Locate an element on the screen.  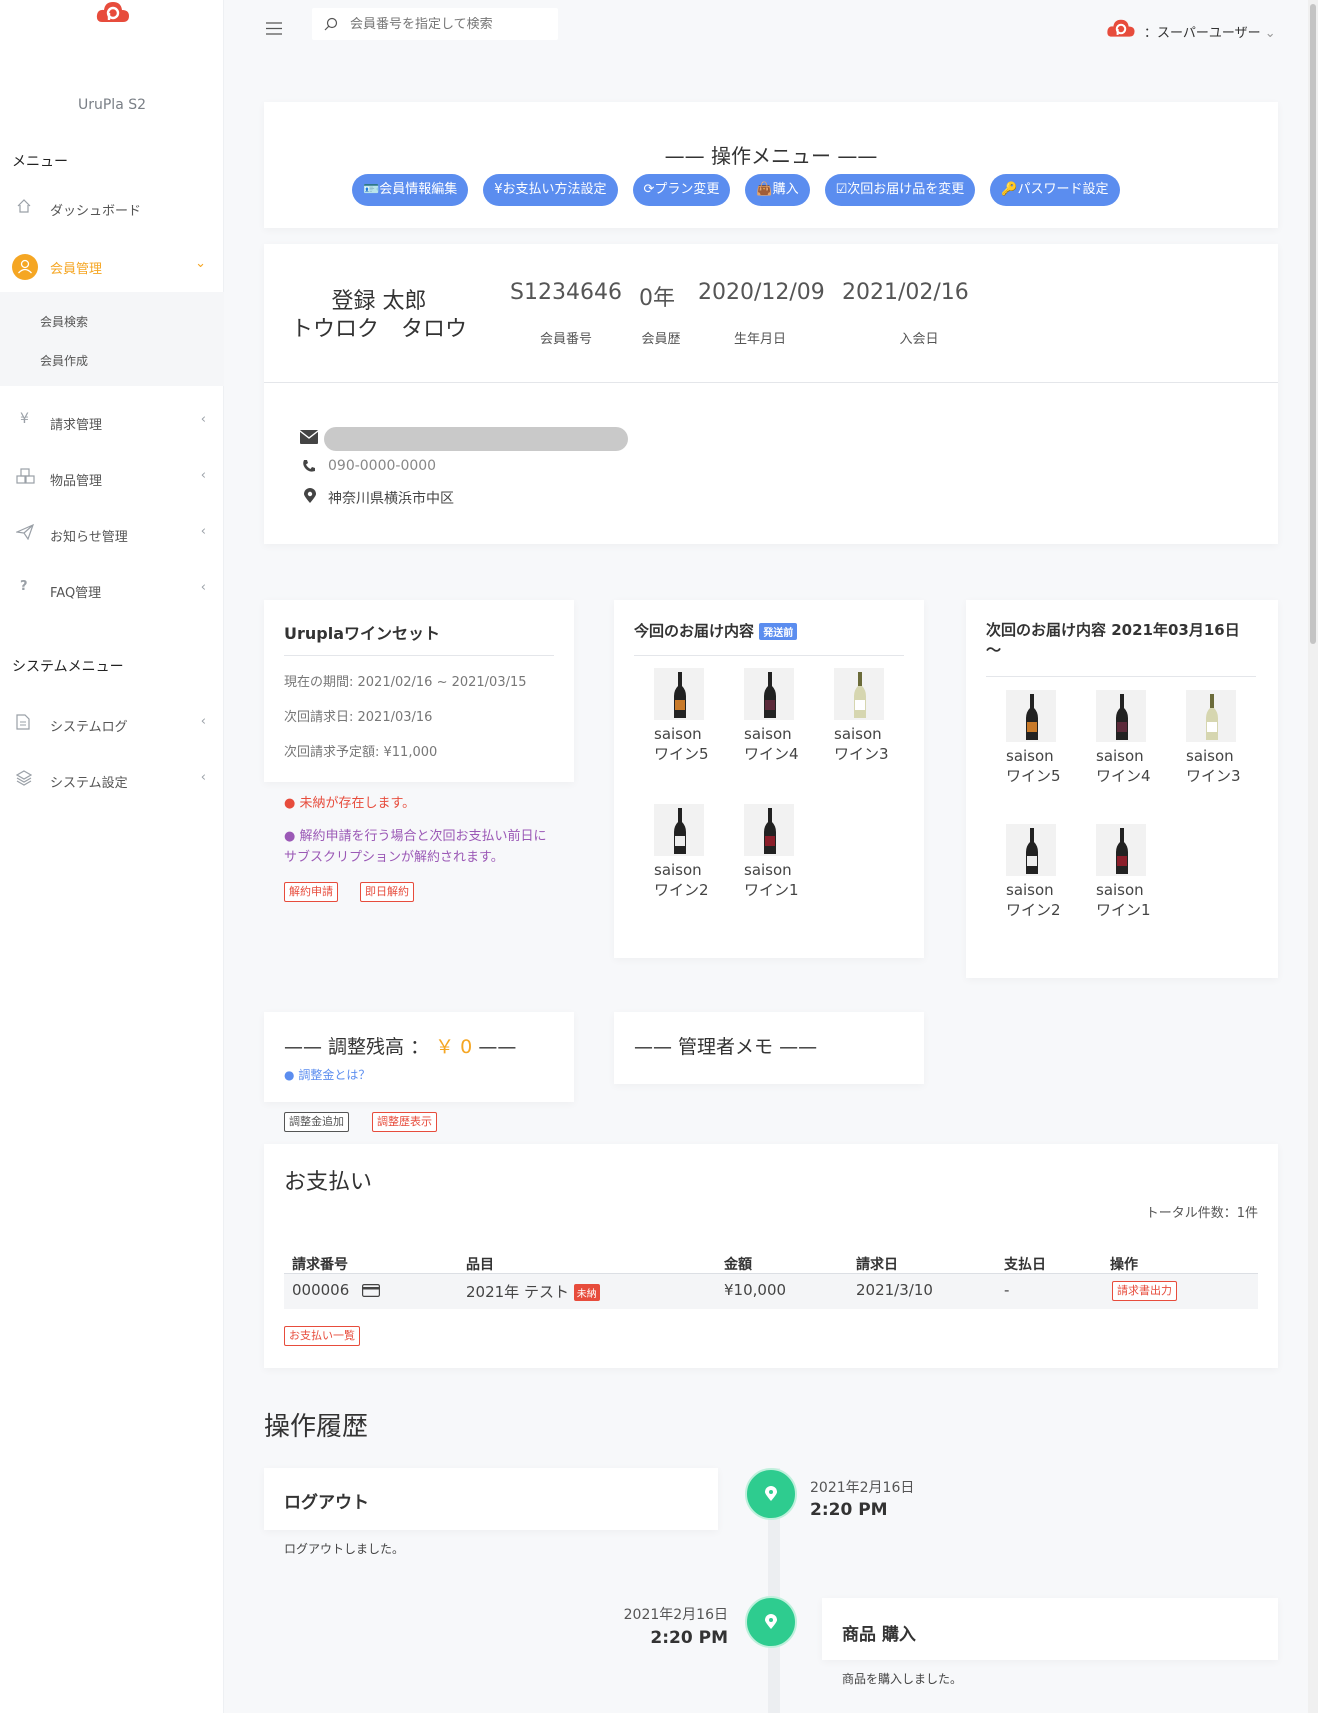
adjustment-history-button: 調整歴表示 is located at coordinates (404, 1122).